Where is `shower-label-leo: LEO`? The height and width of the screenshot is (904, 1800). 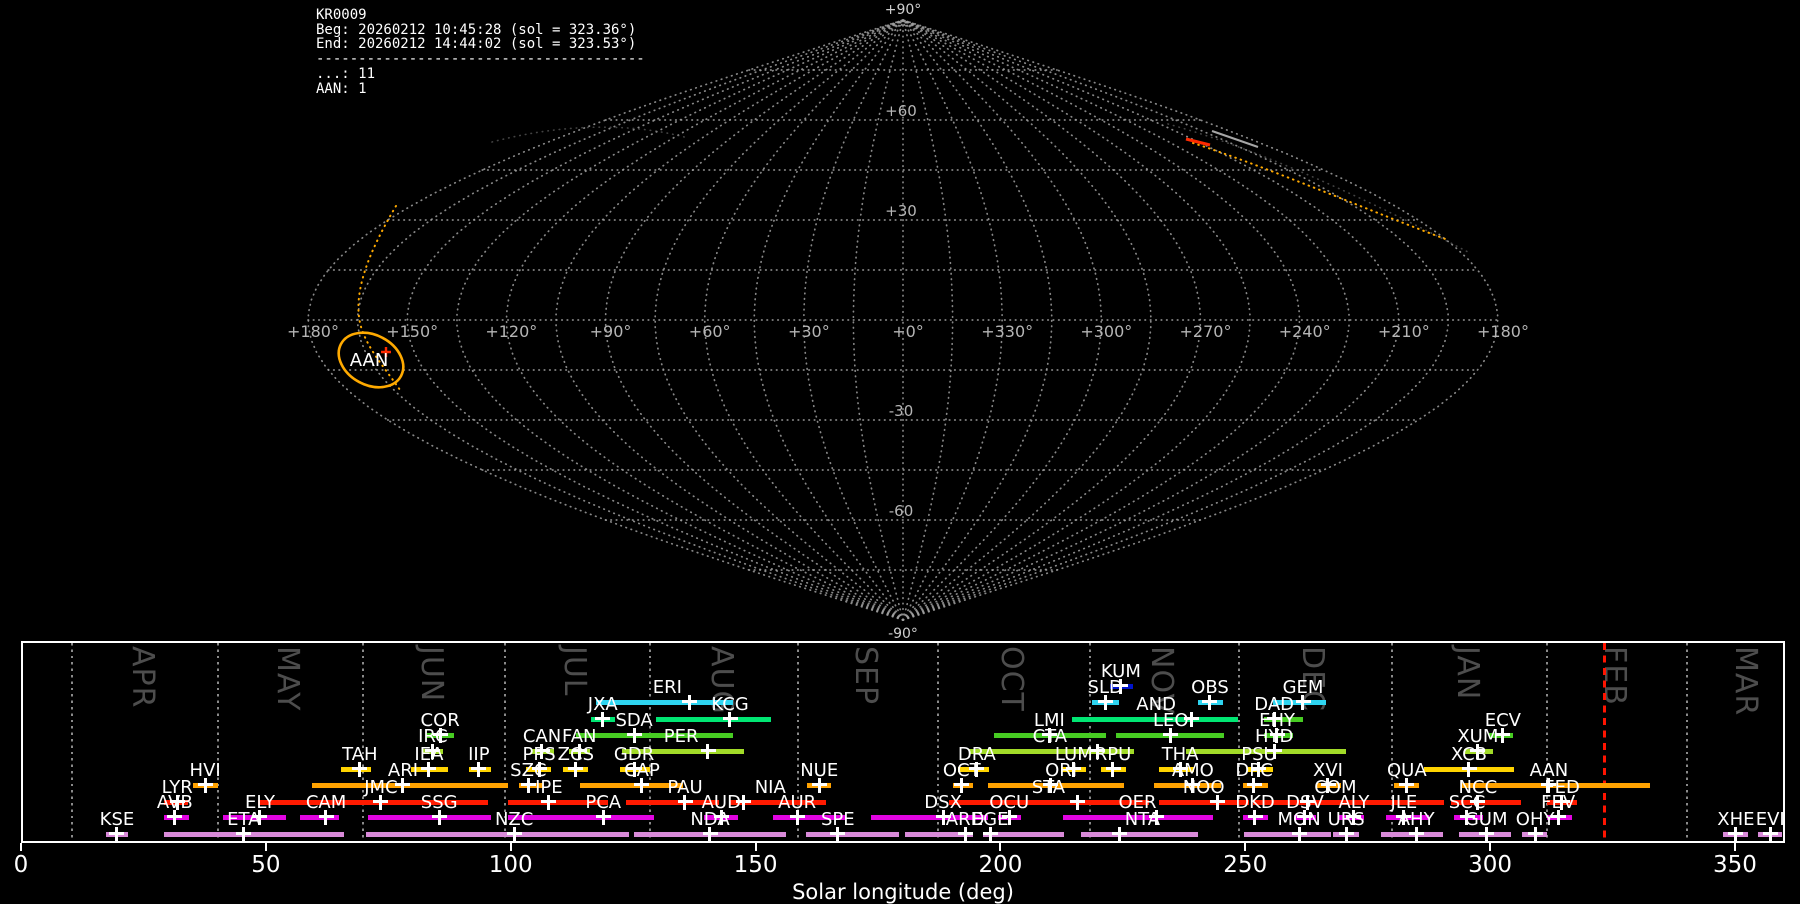
shower-label-leo: LEO is located at coordinates (1171, 720).